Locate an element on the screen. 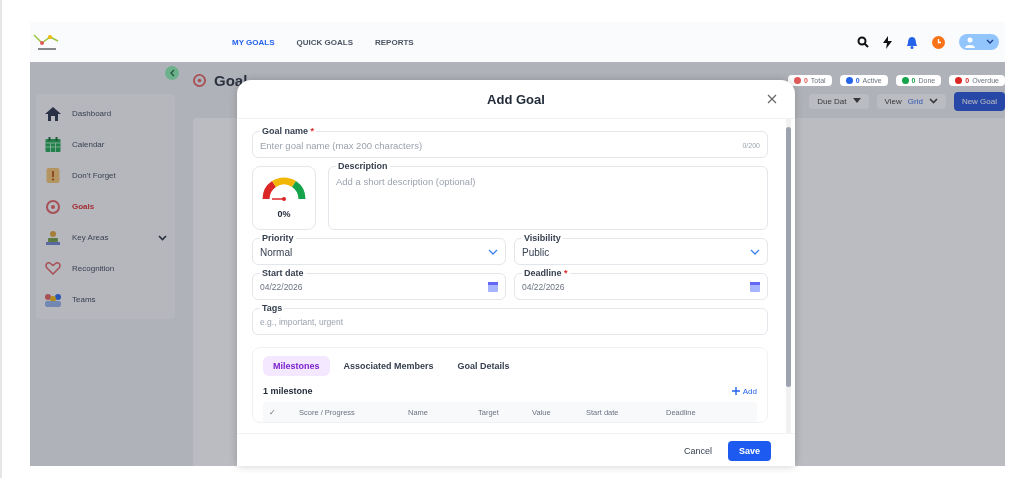 This screenshot has width=1009, height=478. nav-link: MY GOALS is located at coordinates (253, 42).